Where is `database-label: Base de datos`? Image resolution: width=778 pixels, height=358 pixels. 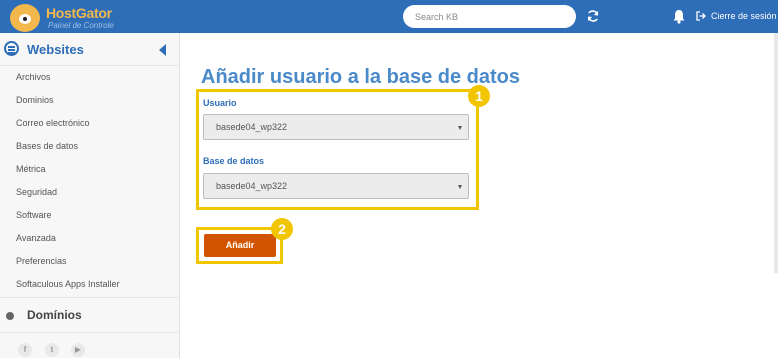
database-label: Base de datos is located at coordinates (234, 161).